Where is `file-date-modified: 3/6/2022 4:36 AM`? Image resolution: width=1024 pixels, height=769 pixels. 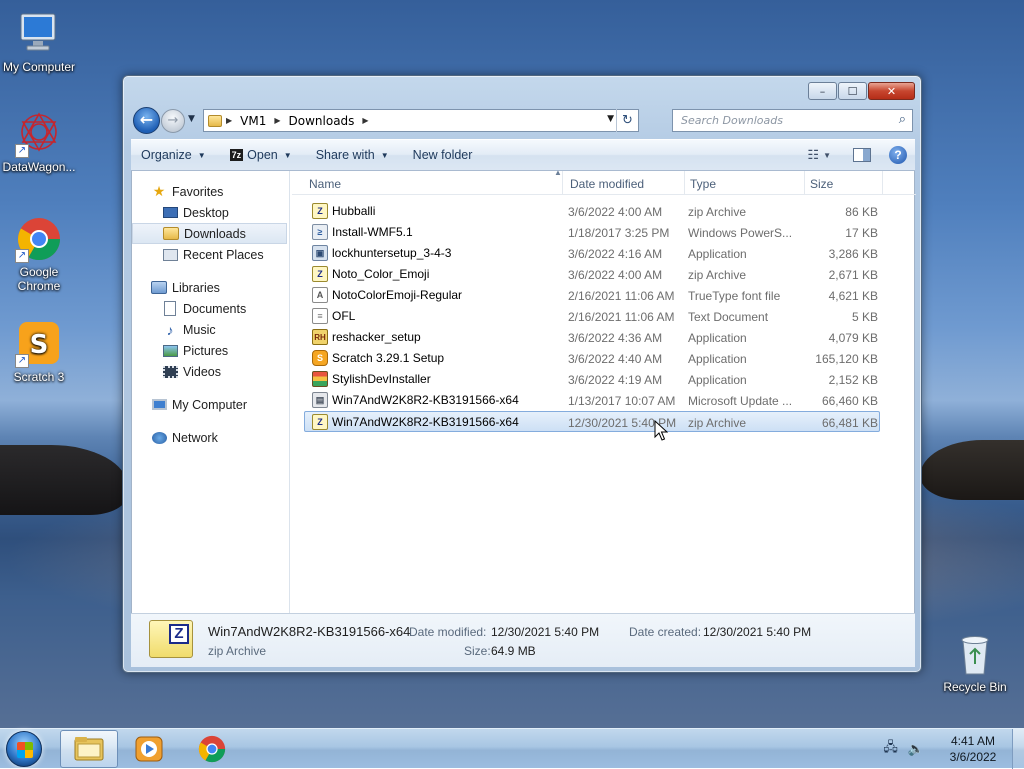 file-date-modified: 3/6/2022 4:36 AM is located at coordinates (615, 338).